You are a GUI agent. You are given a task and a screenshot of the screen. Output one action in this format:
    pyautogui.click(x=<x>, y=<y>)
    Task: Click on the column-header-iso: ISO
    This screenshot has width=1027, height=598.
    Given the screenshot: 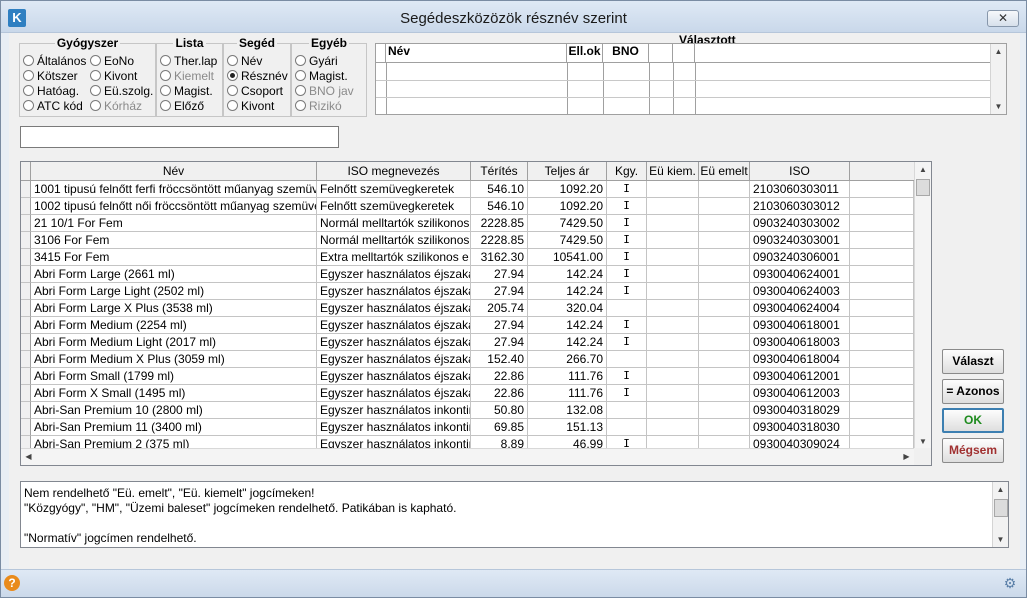 What is the action you would take?
    pyautogui.click(x=800, y=171)
    